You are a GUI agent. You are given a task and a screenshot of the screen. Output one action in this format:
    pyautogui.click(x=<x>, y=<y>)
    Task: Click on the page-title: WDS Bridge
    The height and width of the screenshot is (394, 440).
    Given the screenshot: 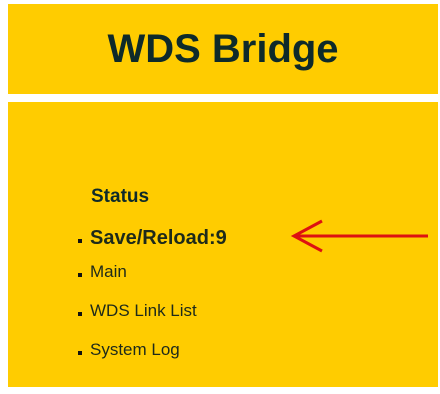 What is the action you would take?
    pyautogui.click(x=223, y=49)
    